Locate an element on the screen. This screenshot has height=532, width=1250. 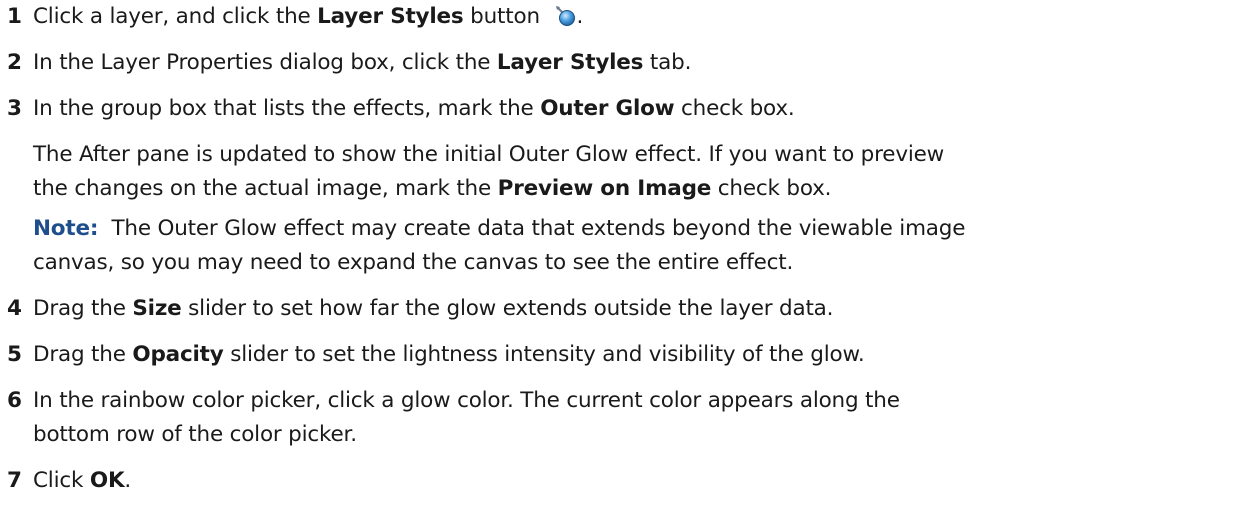
step-number: 7 is located at coordinates (14, 480).